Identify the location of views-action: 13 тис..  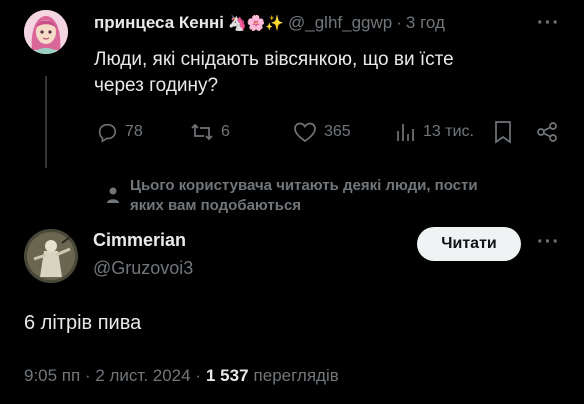
(434, 132).